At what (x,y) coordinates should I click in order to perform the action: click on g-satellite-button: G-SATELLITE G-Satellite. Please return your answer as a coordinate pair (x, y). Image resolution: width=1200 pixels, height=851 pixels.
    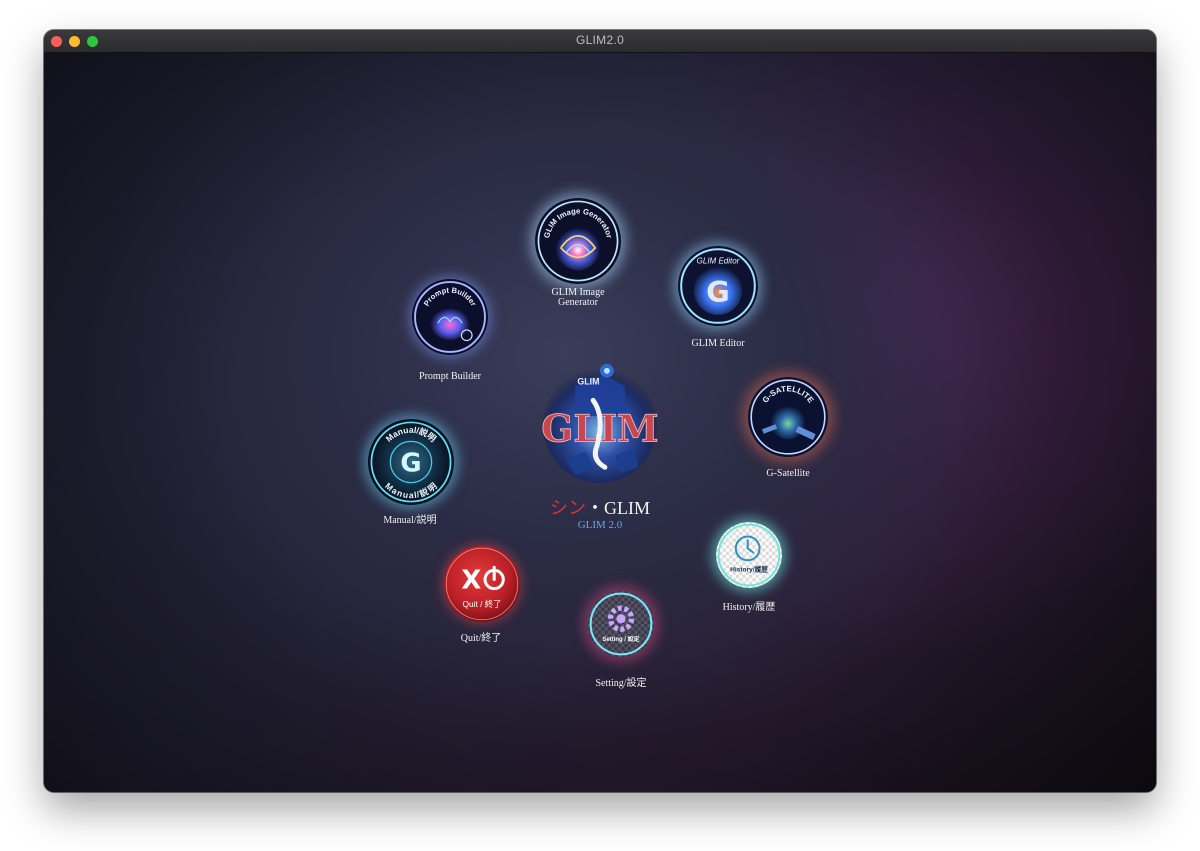
    Looking at the image, I should click on (788, 430).